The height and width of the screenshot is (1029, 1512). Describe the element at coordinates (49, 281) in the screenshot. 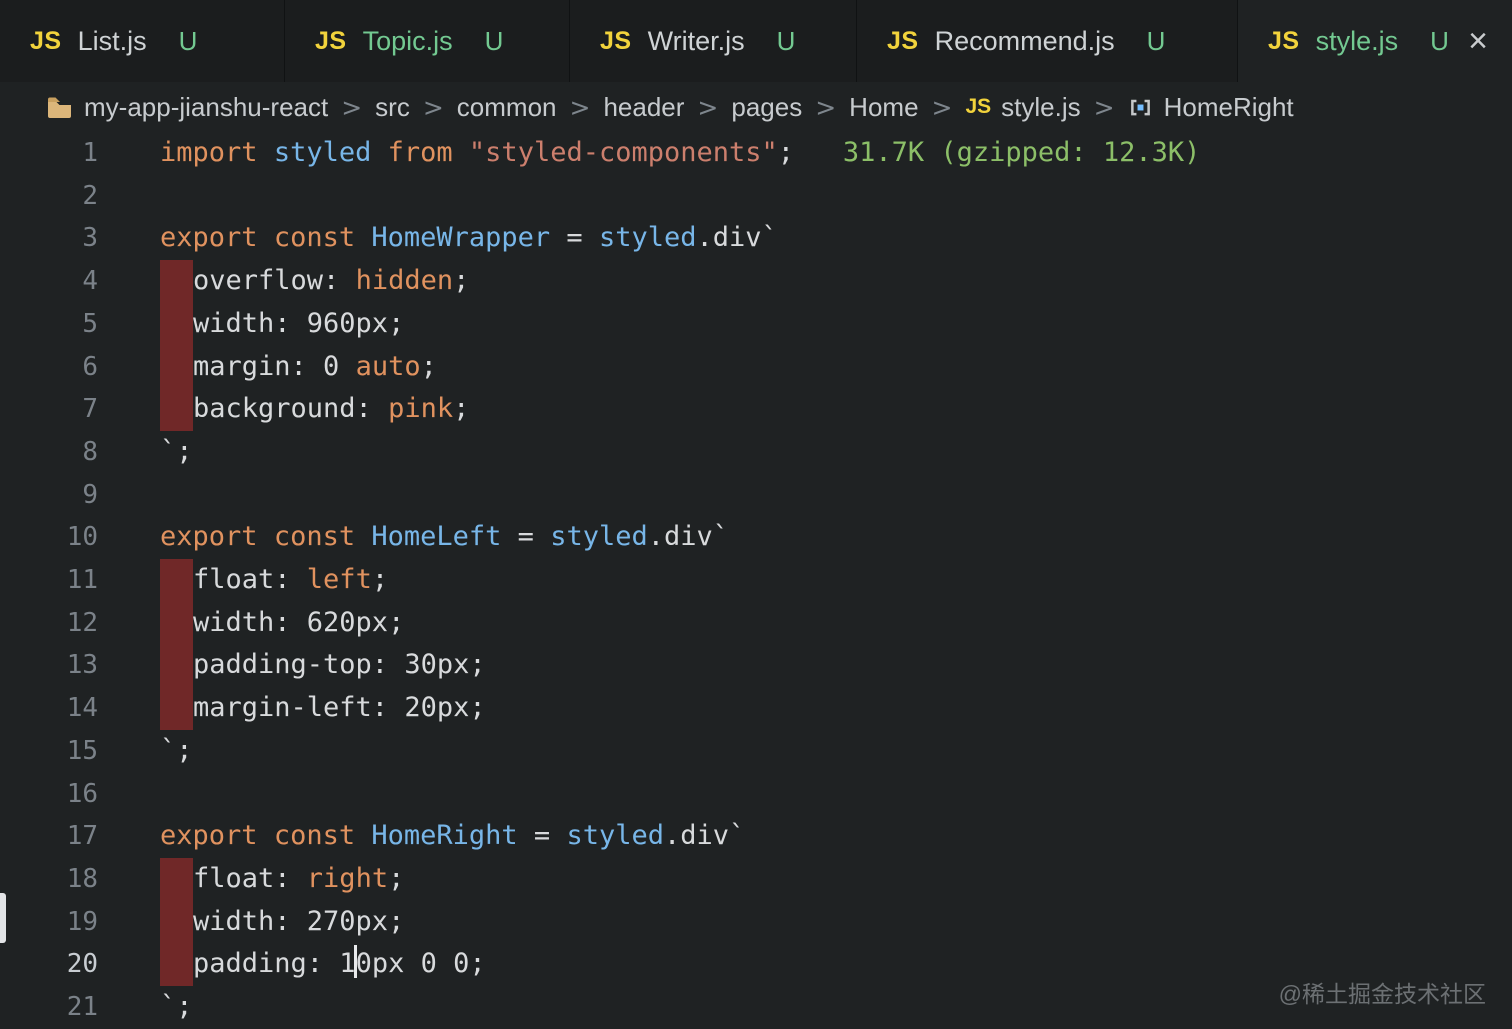

I see `line-number: 4` at that location.